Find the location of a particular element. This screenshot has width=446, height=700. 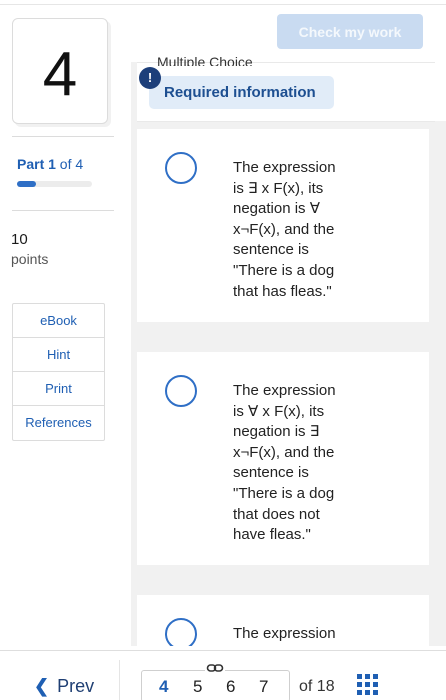

part-of-total: of 4 is located at coordinates (69, 164).